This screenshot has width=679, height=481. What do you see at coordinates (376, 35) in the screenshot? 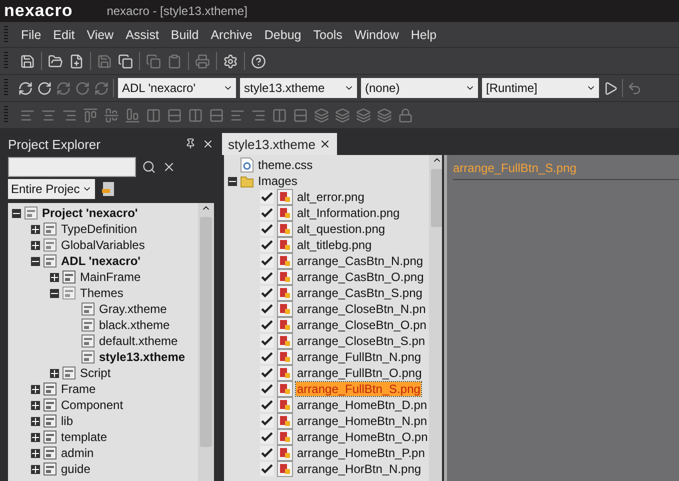
I see `menu-item: Window` at bounding box center [376, 35].